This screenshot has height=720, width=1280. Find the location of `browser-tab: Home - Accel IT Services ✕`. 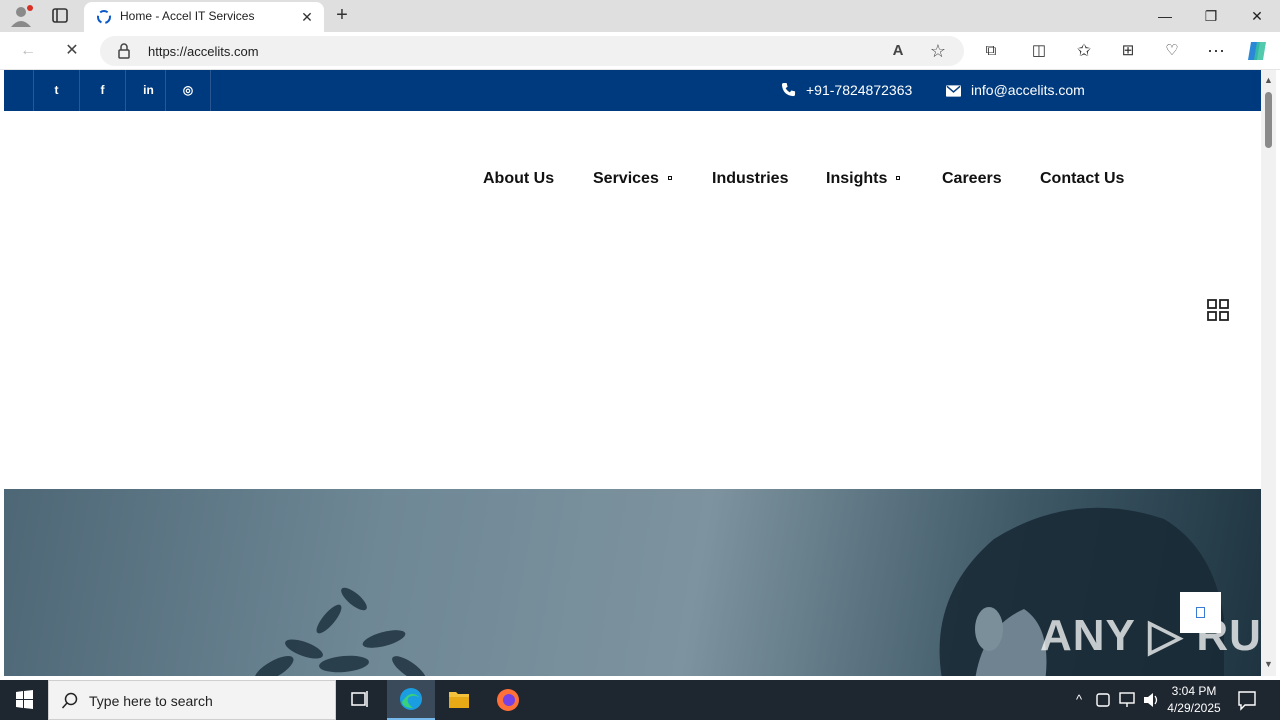

browser-tab: Home - Accel IT Services ✕ is located at coordinates (204, 17).